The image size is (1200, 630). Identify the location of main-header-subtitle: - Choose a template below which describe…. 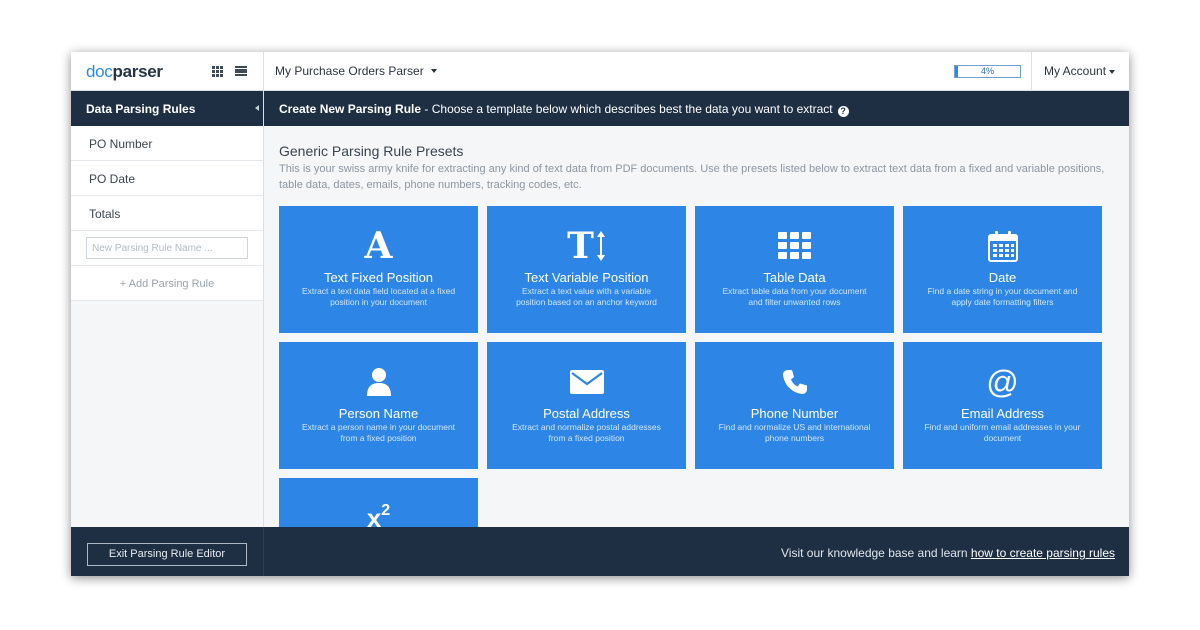
(627, 109).